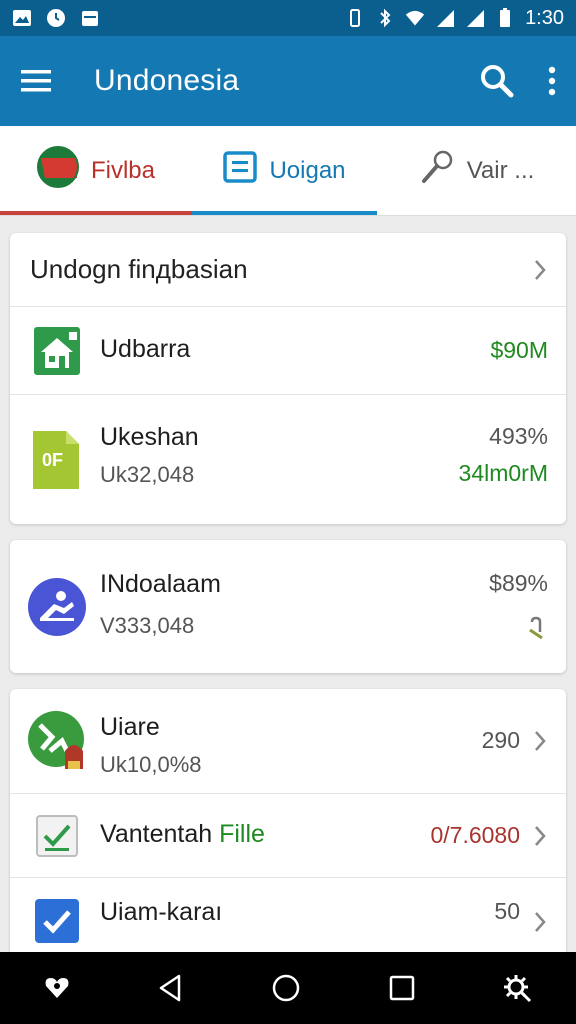 This screenshot has width=576, height=1024. What do you see at coordinates (355, 18) in the screenshot?
I see `vibrate-icon` at bounding box center [355, 18].